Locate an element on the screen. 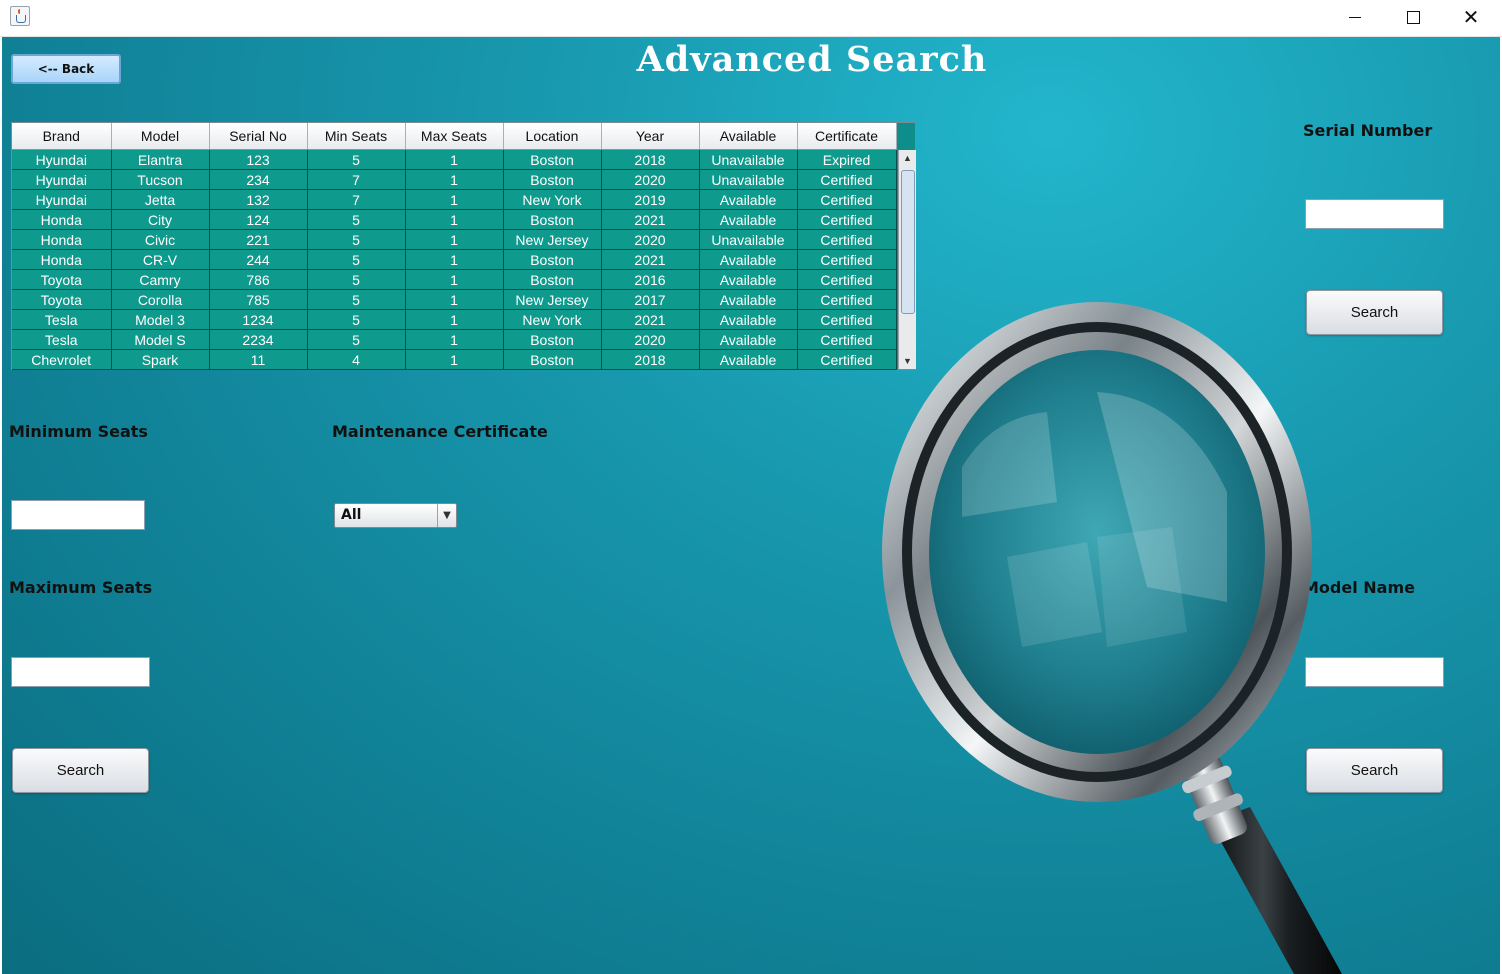  table-cell: 244 is located at coordinates (258, 259).